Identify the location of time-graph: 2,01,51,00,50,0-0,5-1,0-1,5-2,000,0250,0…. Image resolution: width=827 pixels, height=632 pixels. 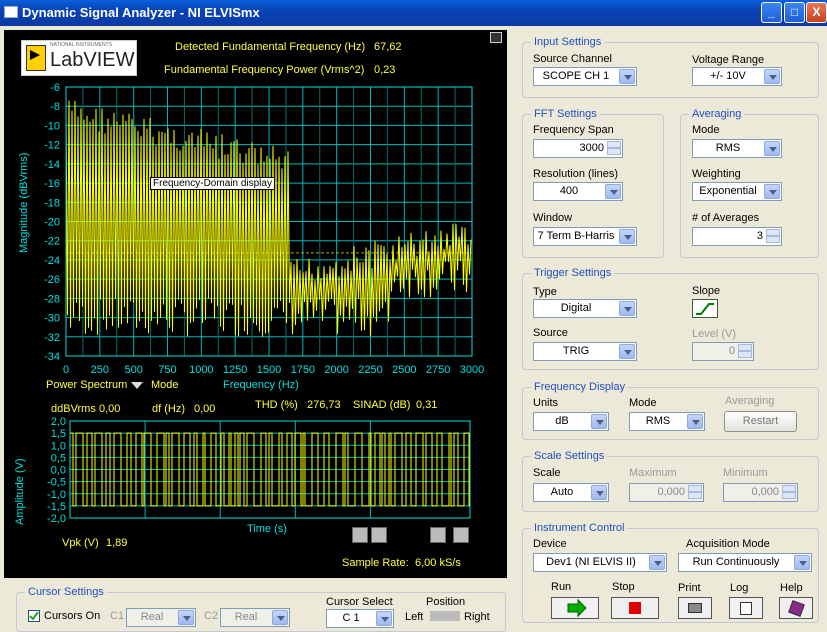
(255, 470).